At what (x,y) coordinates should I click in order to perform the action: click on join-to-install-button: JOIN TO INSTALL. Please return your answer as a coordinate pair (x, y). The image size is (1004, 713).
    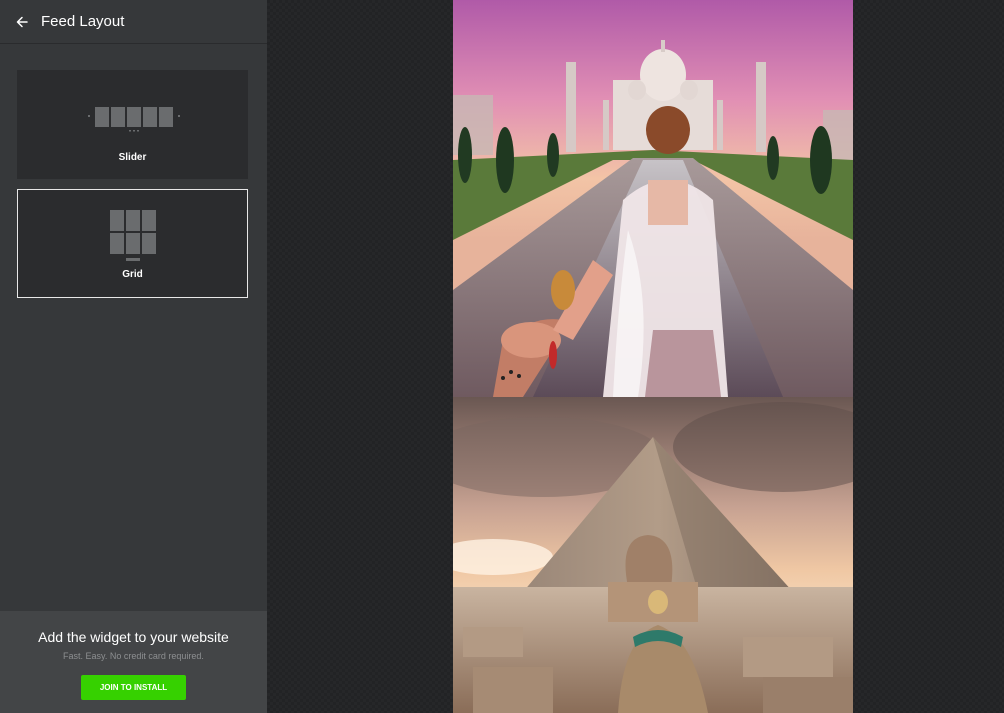
    Looking at the image, I should click on (133, 687).